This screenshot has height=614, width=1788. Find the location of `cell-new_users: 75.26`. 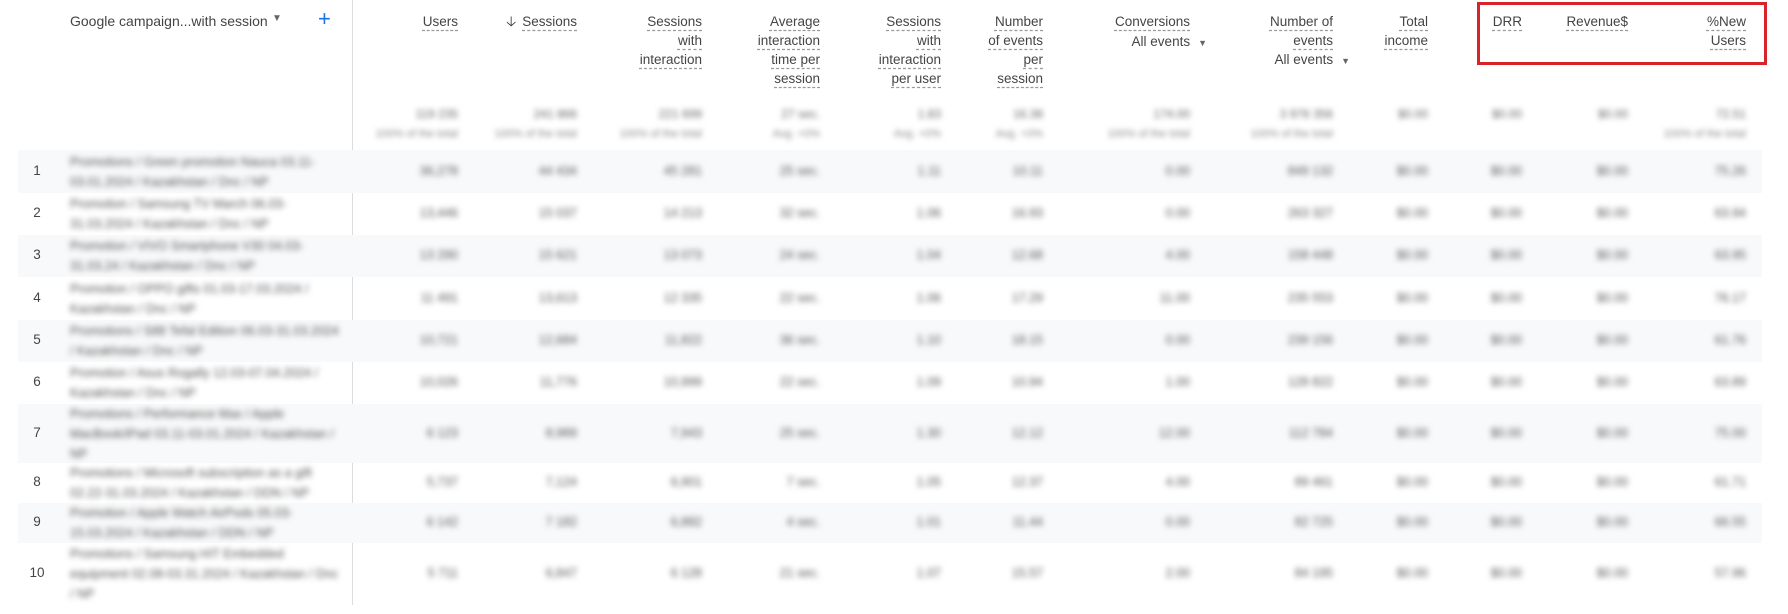

cell-new_users: 75.26 is located at coordinates (1730, 170).